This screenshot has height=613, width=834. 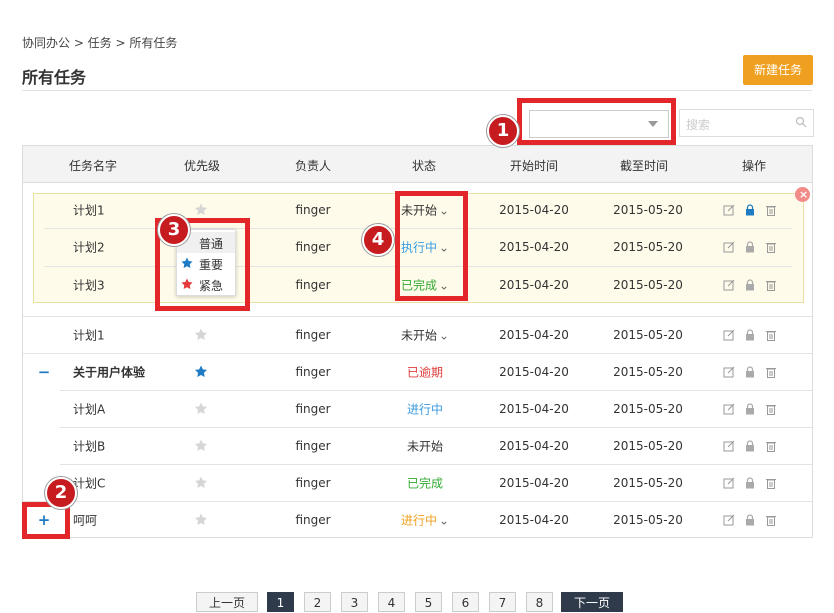 I want to click on page-button: 4, so click(x=391, y=602).